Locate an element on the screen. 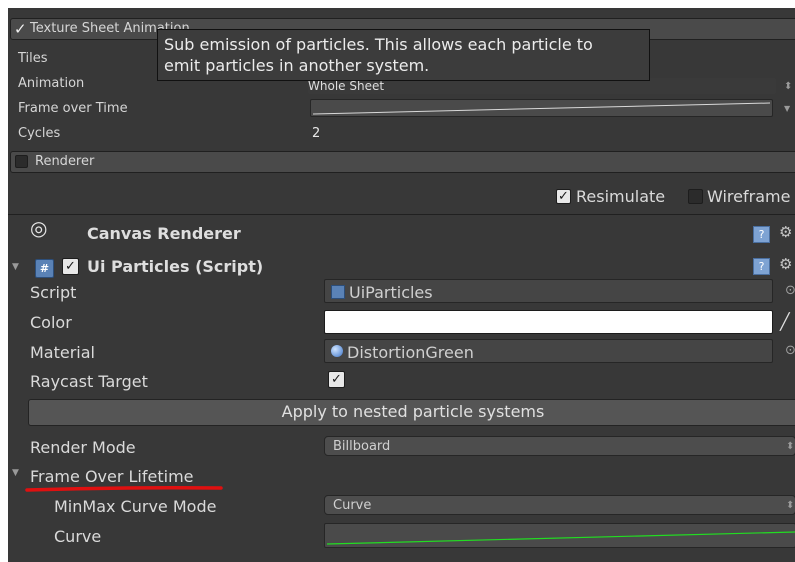 This screenshot has width=795, height=562. resimulate-checkbox: ✓ is located at coordinates (563, 196).